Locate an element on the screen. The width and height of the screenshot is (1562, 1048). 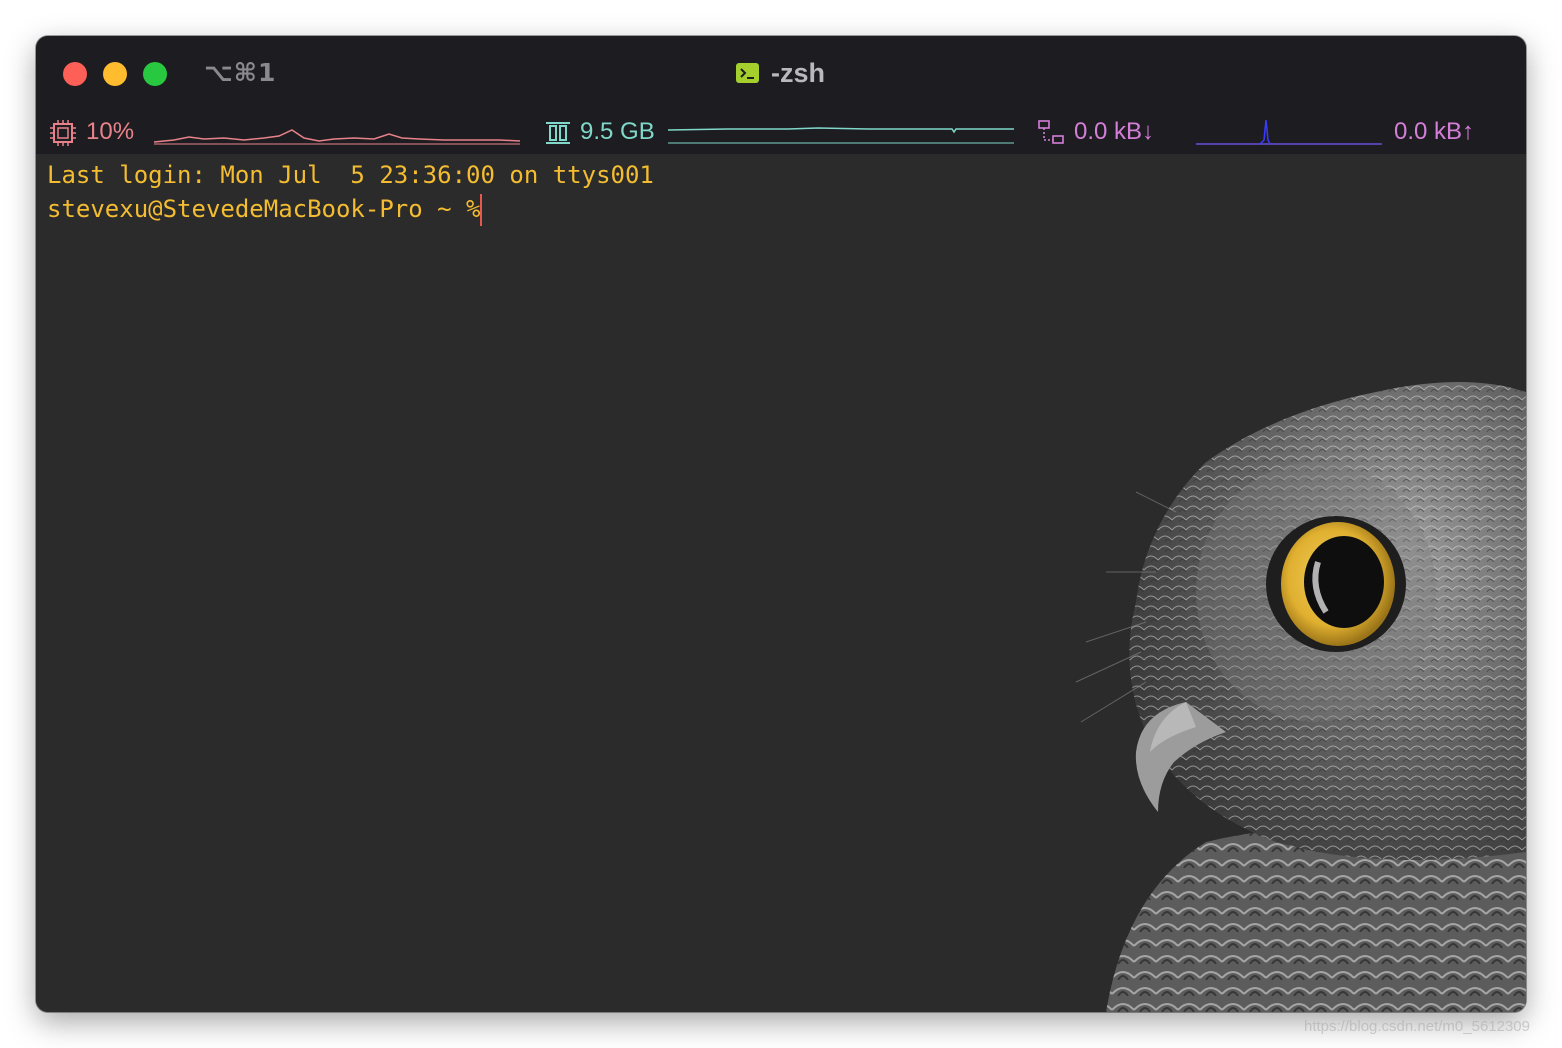
text-cursor is located at coordinates (481, 210).